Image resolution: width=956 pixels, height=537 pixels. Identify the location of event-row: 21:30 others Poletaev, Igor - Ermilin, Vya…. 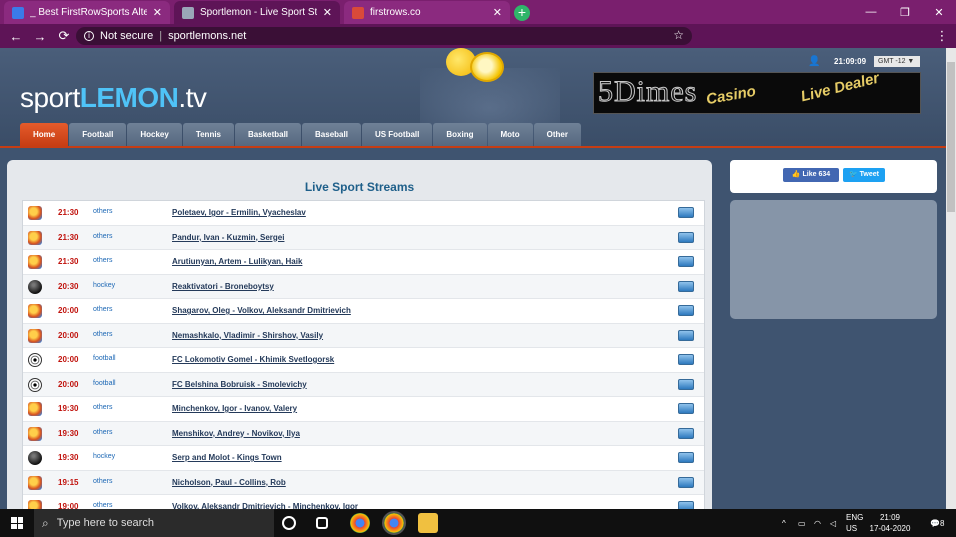
(363, 213).